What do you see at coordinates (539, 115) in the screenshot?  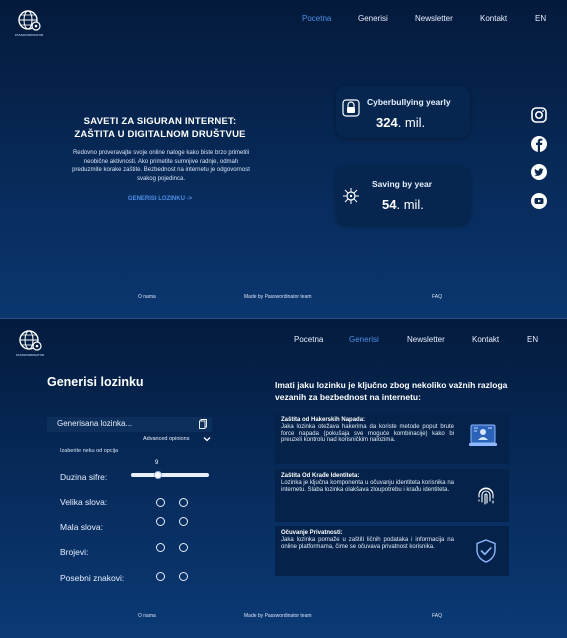 I see `instagram-icon` at bounding box center [539, 115].